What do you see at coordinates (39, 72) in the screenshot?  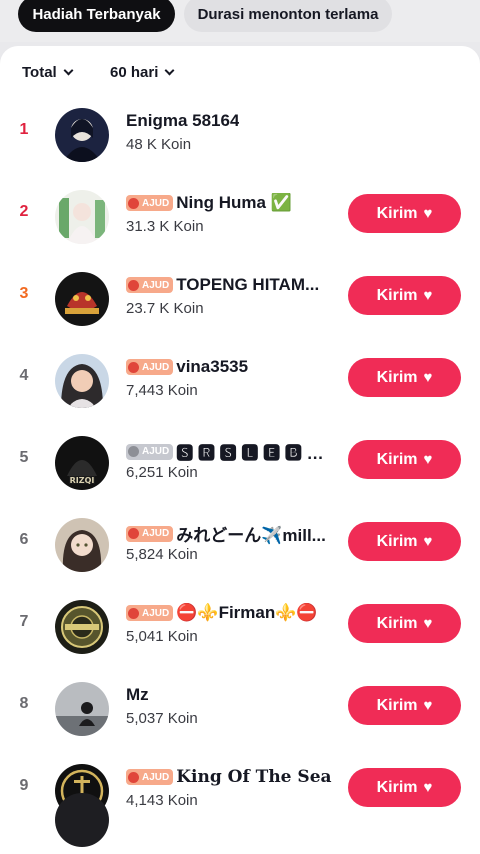 I see `filter-type-label: Total` at bounding box center [39, 72].